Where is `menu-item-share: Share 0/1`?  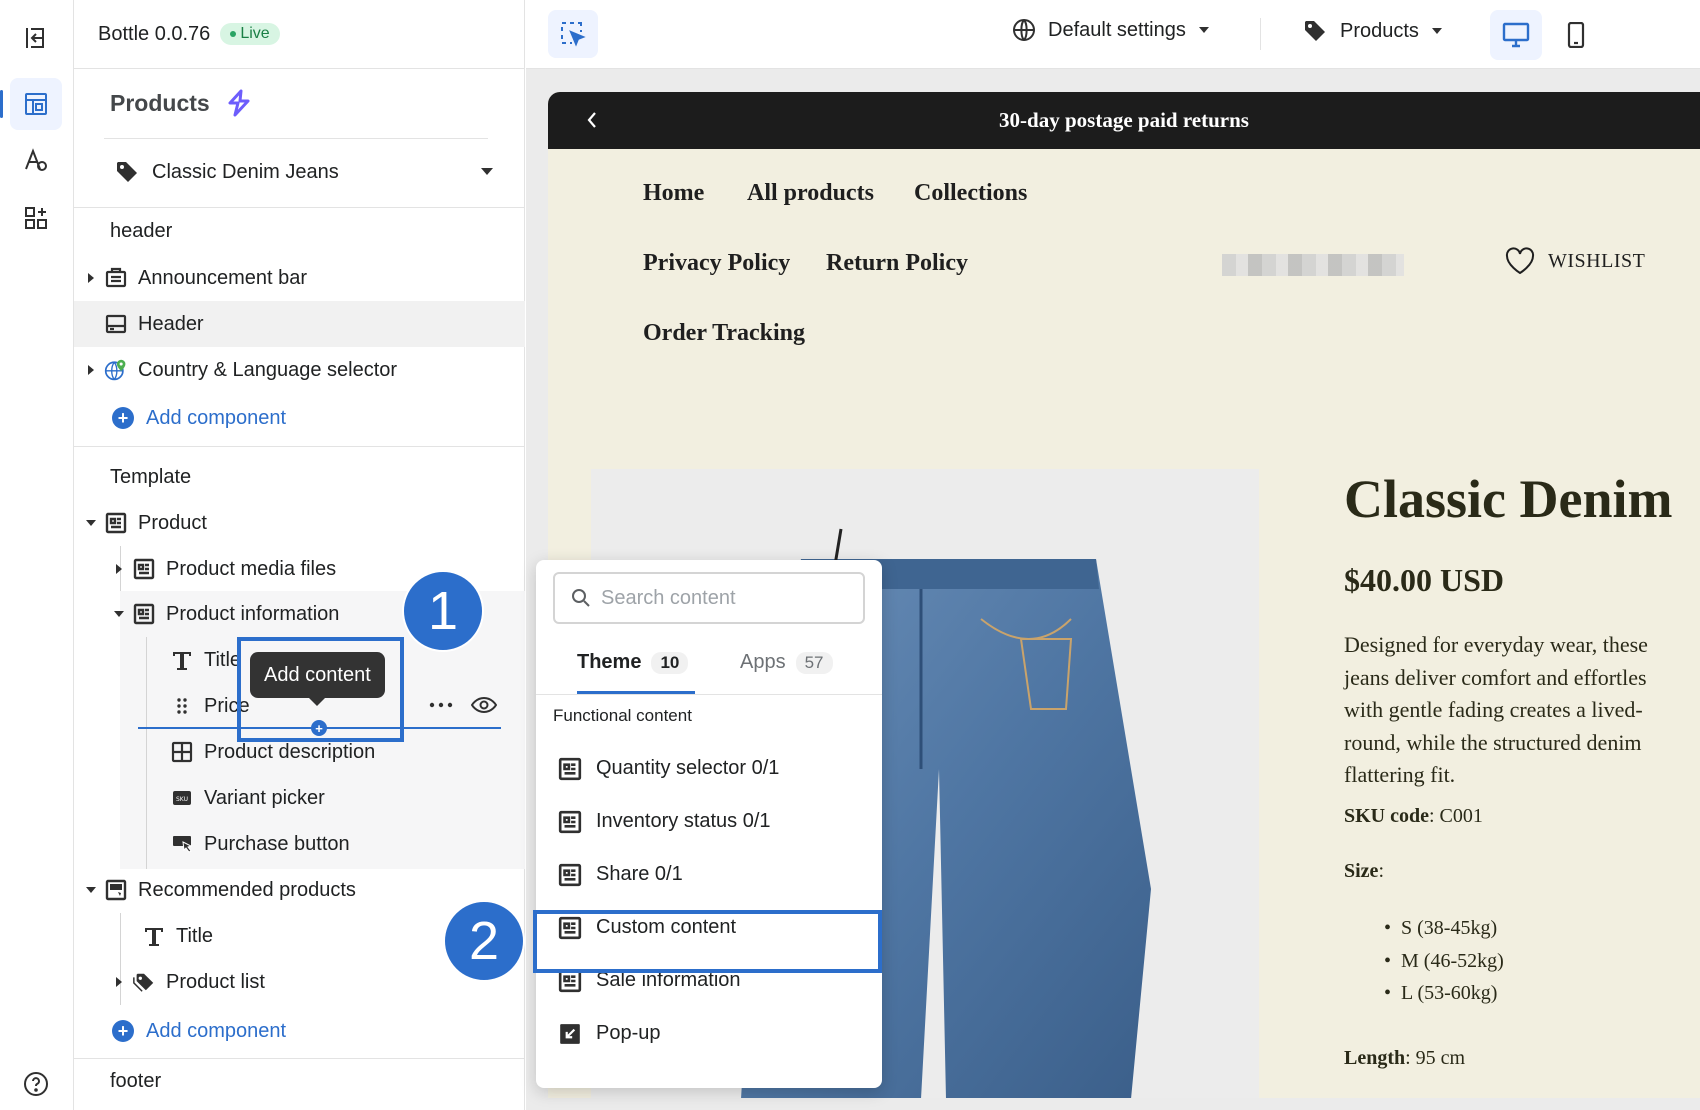
menu-item-share: Share 0/1 is located at coordinates (709, 874).